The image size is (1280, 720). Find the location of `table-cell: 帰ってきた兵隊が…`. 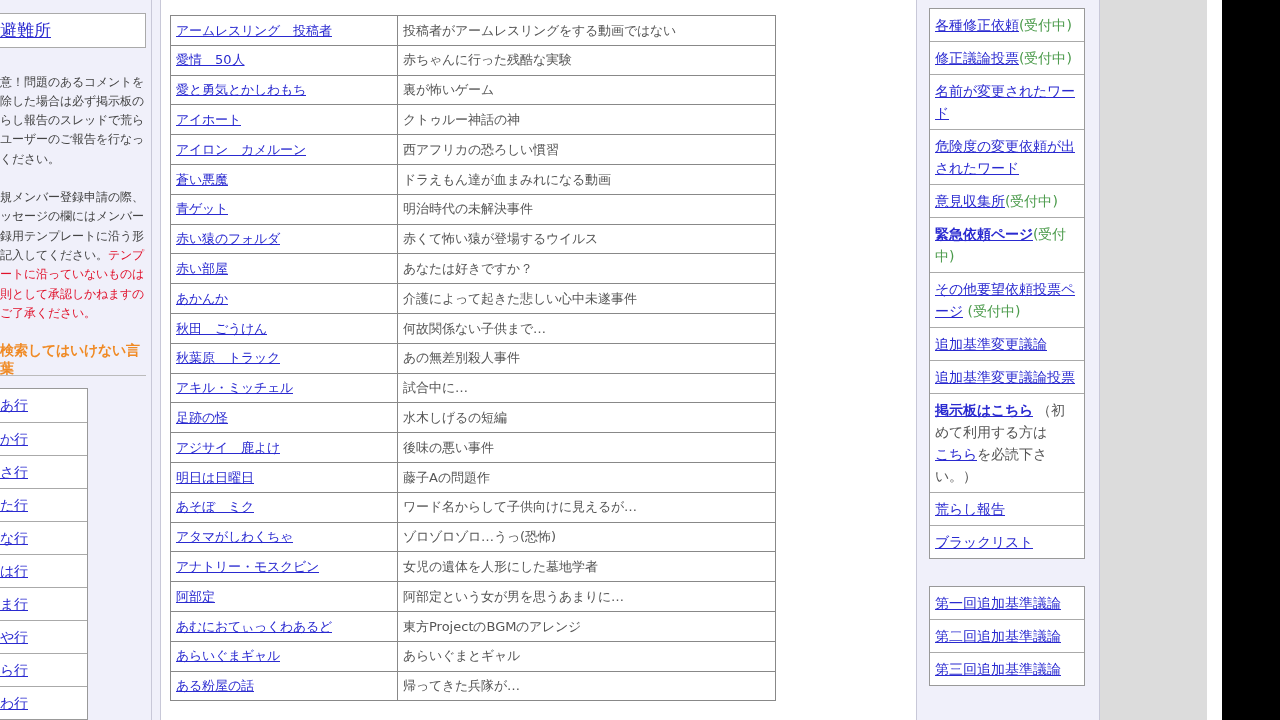

table-cell: 帰ってきた兵隊が… is located at coordinates (586, 686).